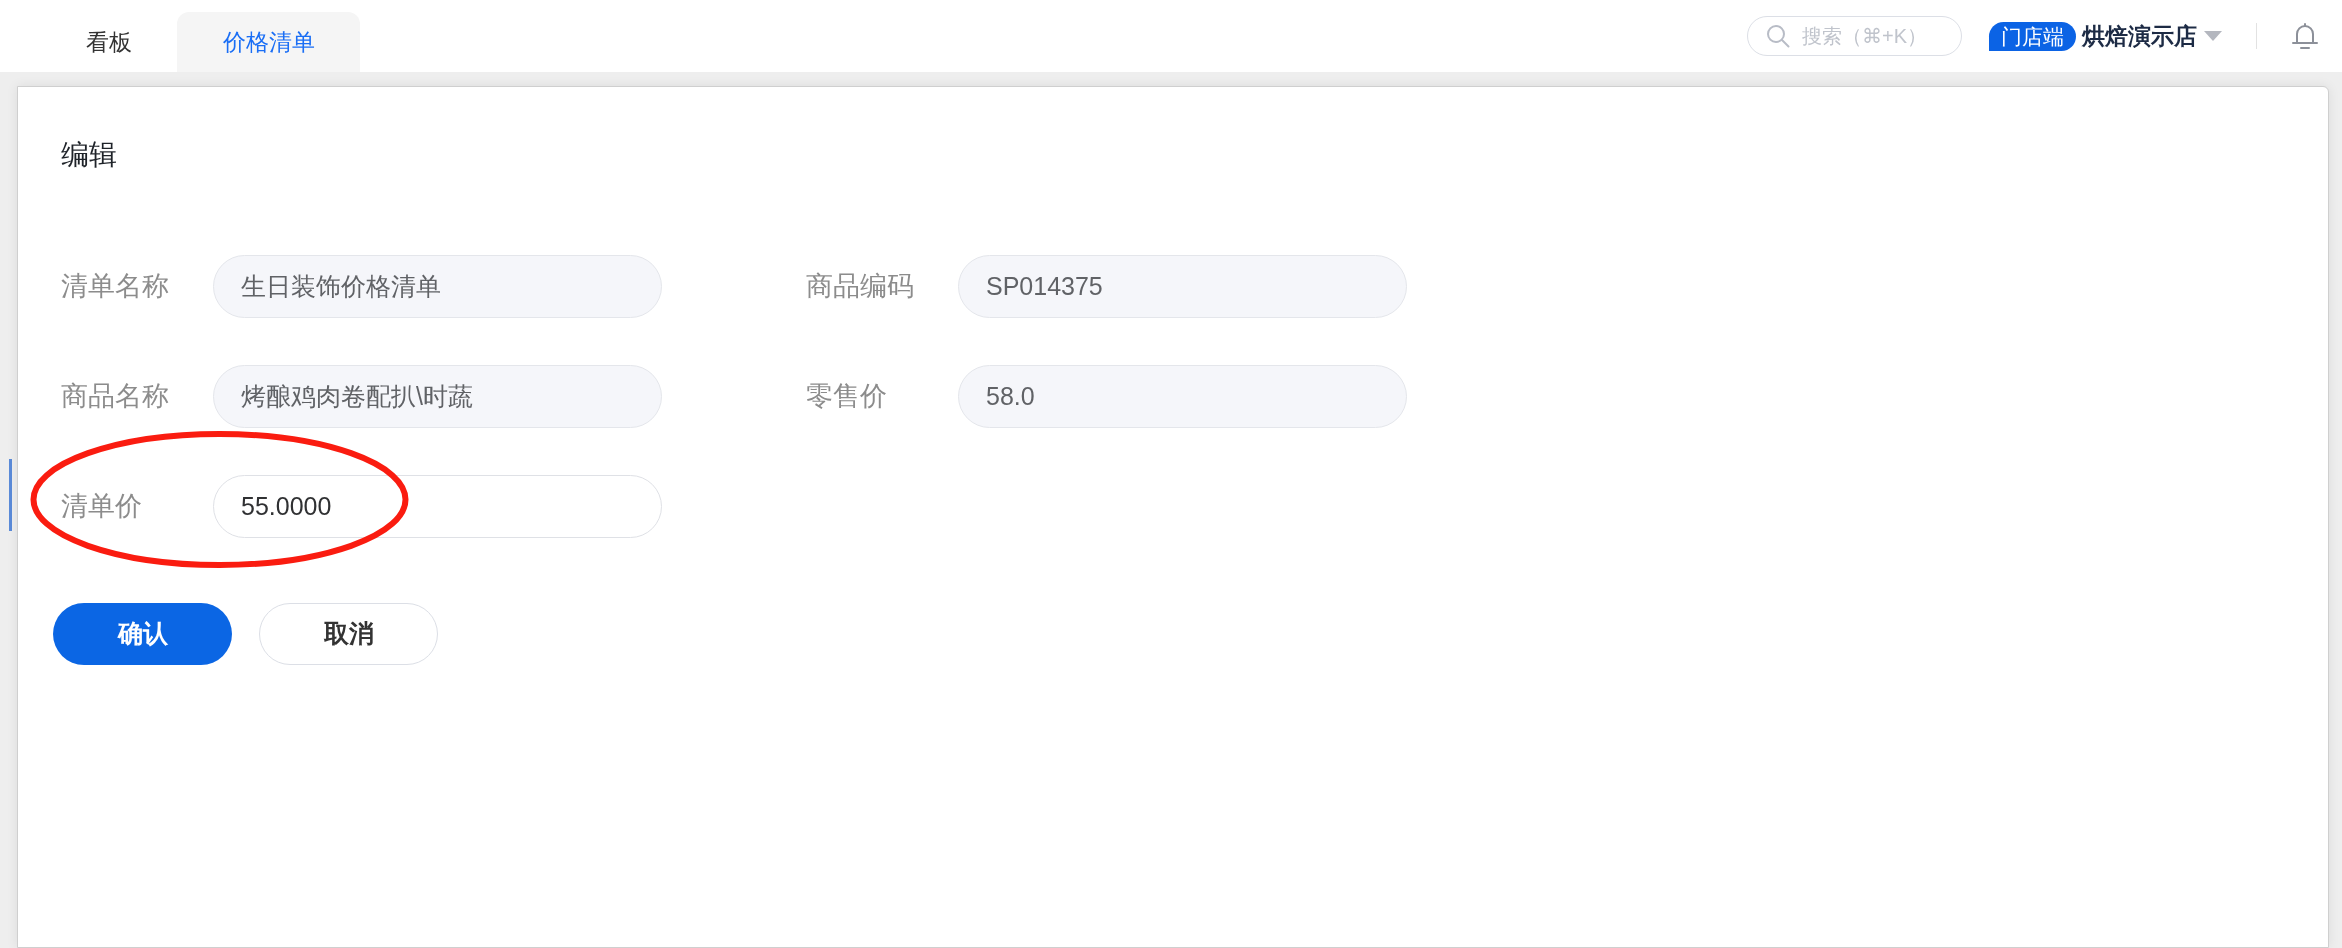  Describe the element at coordinates (108, 42) in the screenshot. I see `tab: 看板` at that location.